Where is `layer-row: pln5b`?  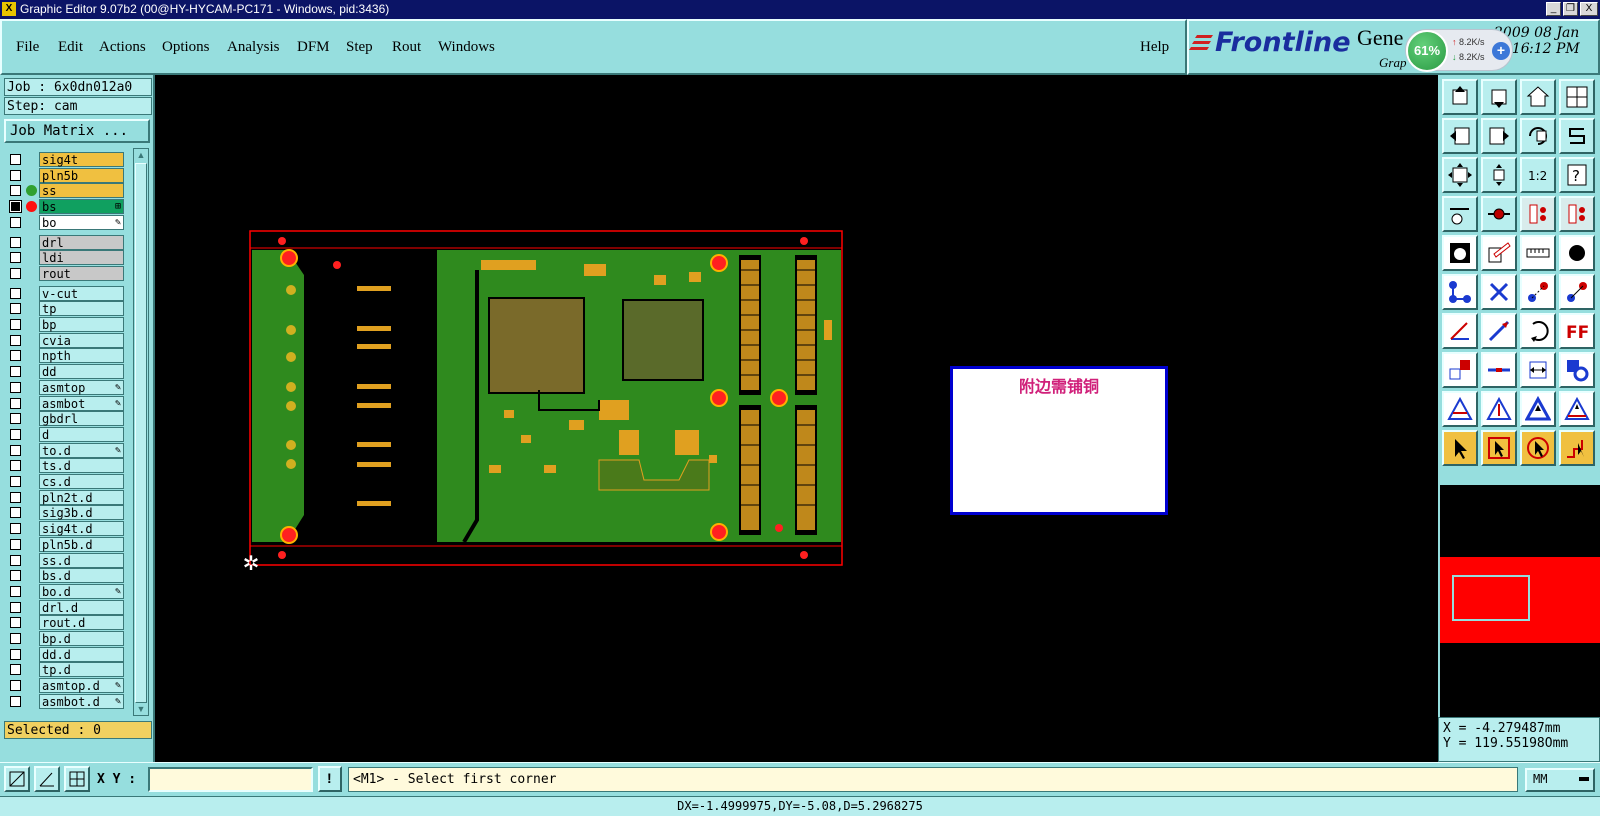 layer-row: pln5b is located at coordinates (65, 175).